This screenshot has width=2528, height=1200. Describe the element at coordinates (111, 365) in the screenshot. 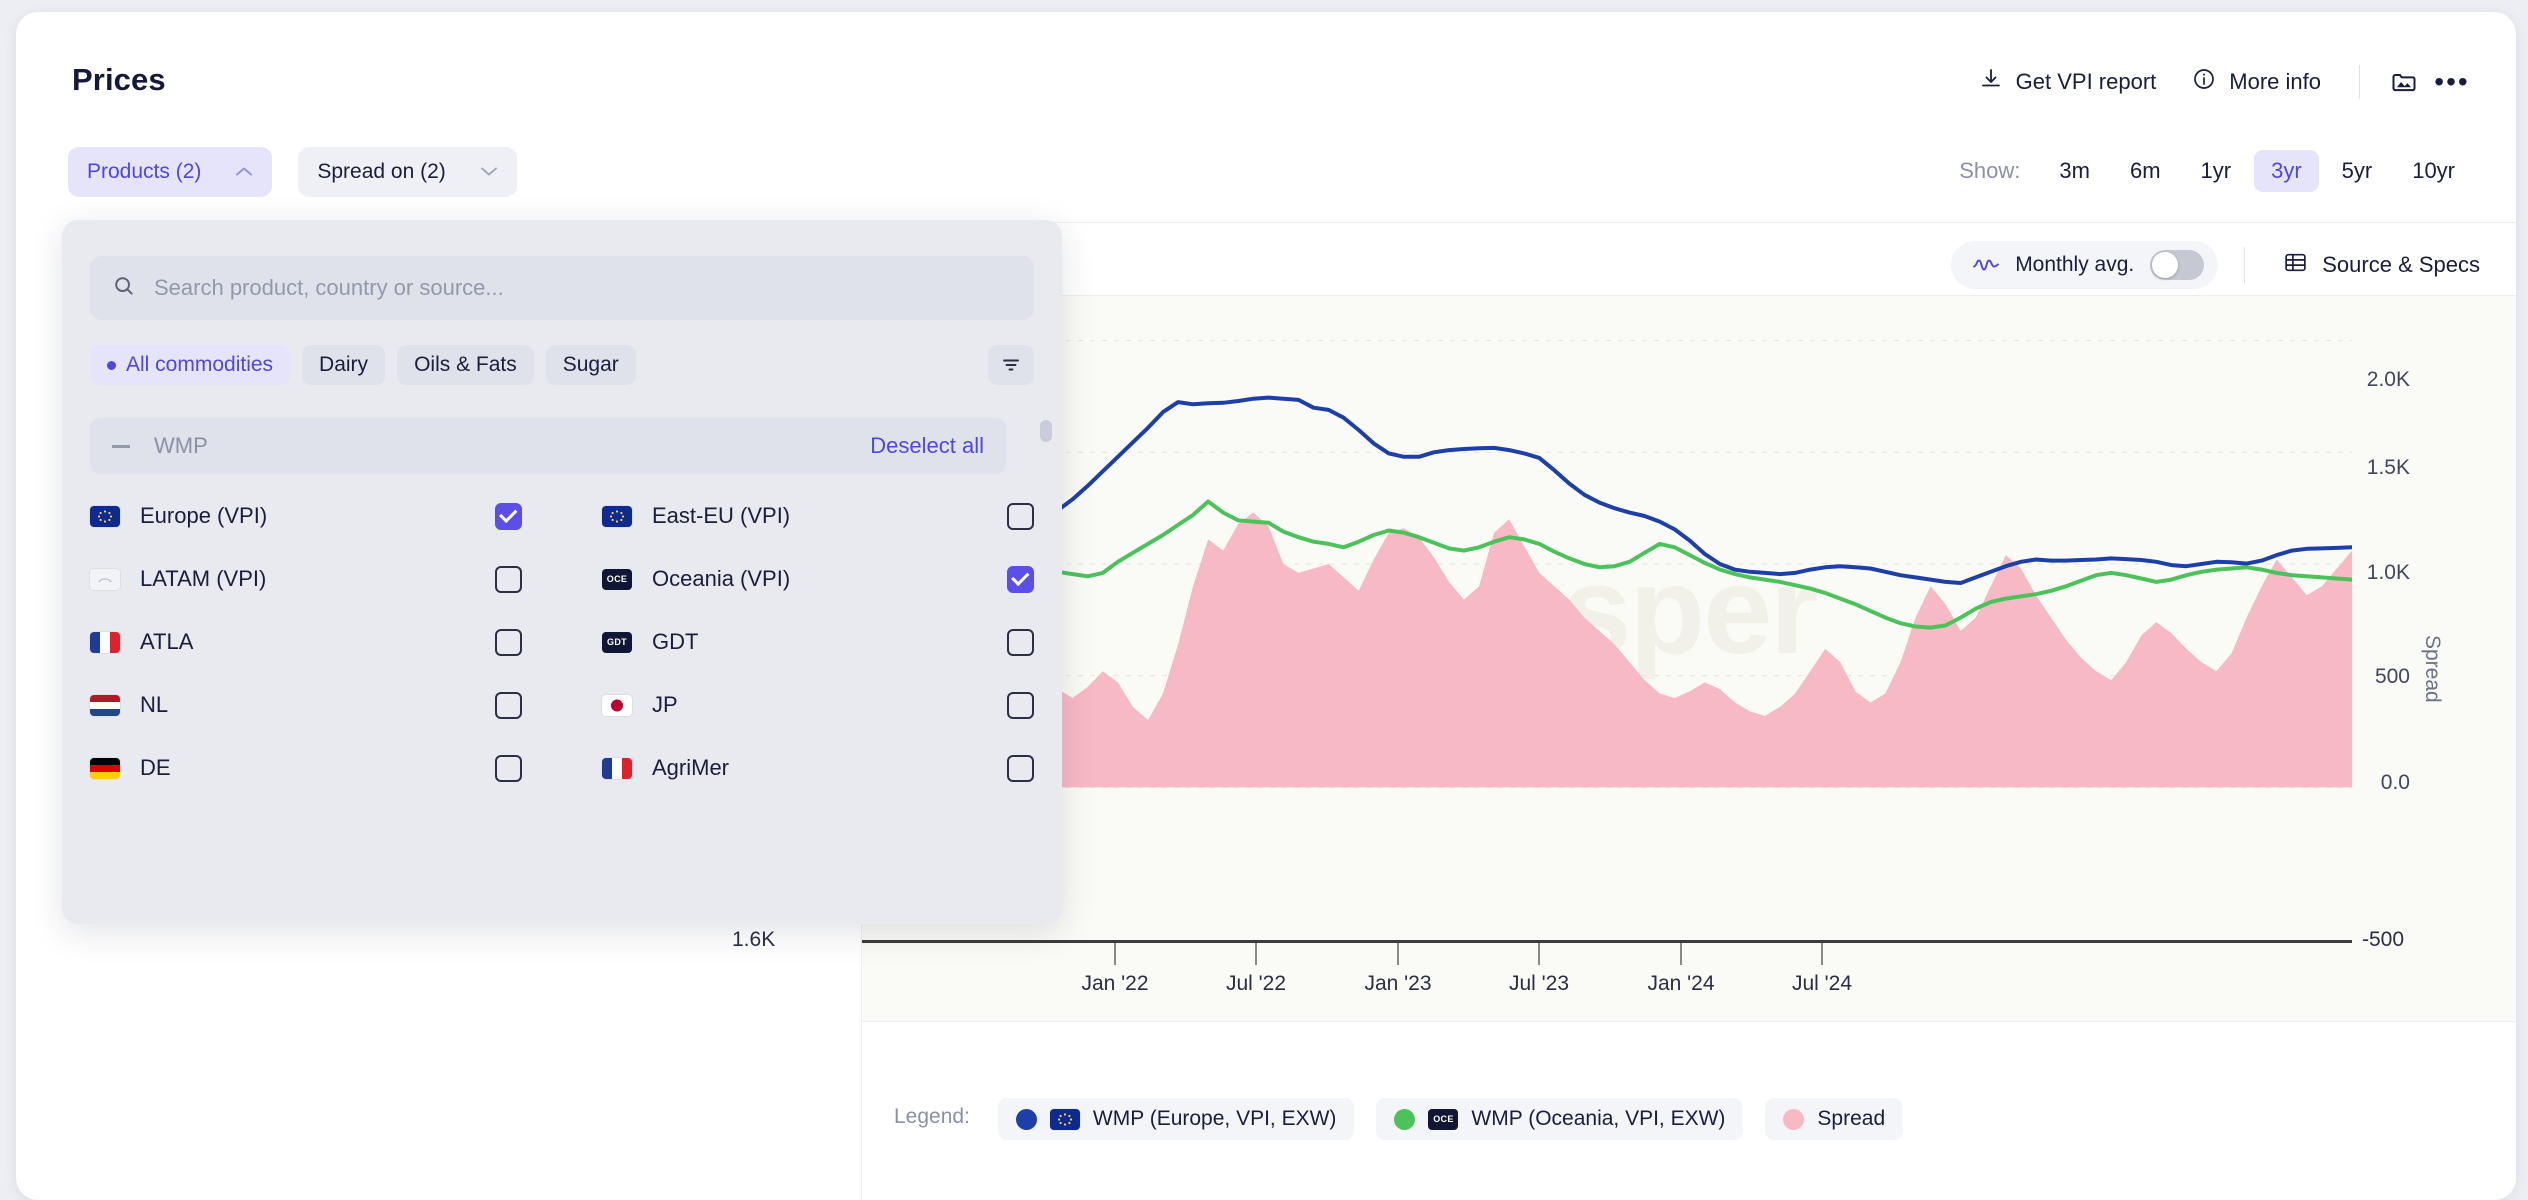

I see `selected-dot-icon` at that location.